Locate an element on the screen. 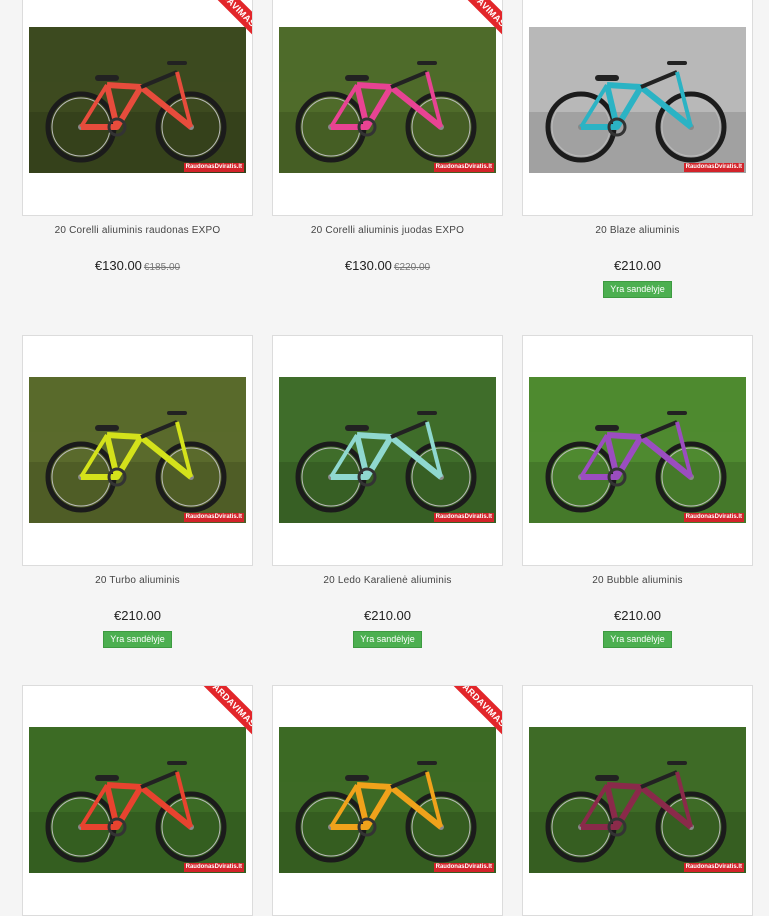 The height and width of the screenshot is (916, 769). price-row: €130.00 €220.00 is located at coordinates (387, 266).